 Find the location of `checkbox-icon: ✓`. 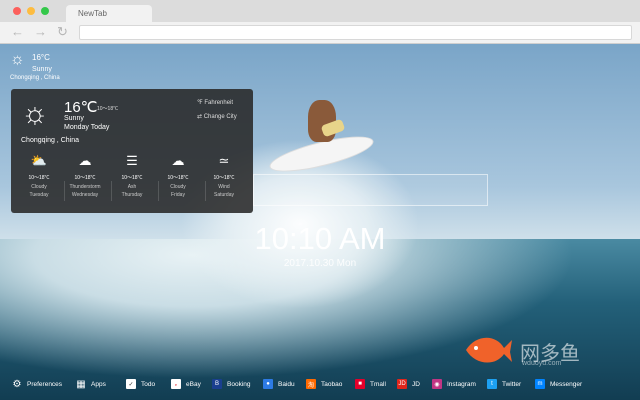

checkbox-icon: ✓ is located at coordinates (131, 384).